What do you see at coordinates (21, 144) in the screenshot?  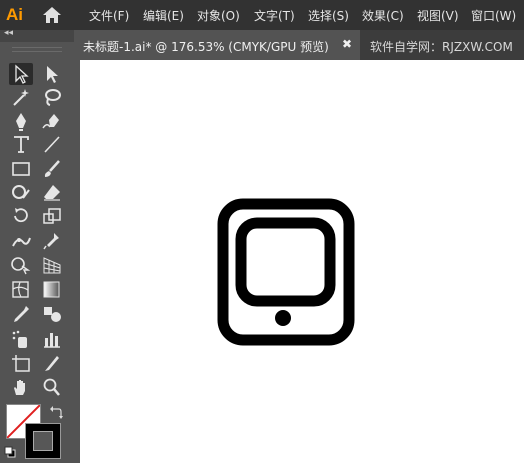 I see `type-tool` at bounding box center [21, 144].